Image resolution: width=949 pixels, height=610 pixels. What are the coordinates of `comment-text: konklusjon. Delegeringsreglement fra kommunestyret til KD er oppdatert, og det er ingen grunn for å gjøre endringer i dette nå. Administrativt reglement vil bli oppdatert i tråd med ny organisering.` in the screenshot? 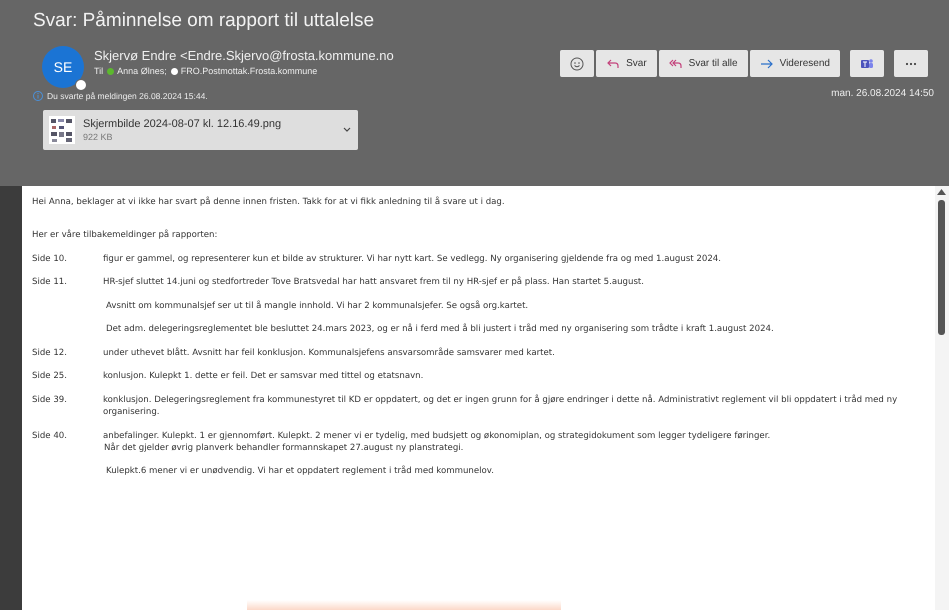 It's located at (500, 406).